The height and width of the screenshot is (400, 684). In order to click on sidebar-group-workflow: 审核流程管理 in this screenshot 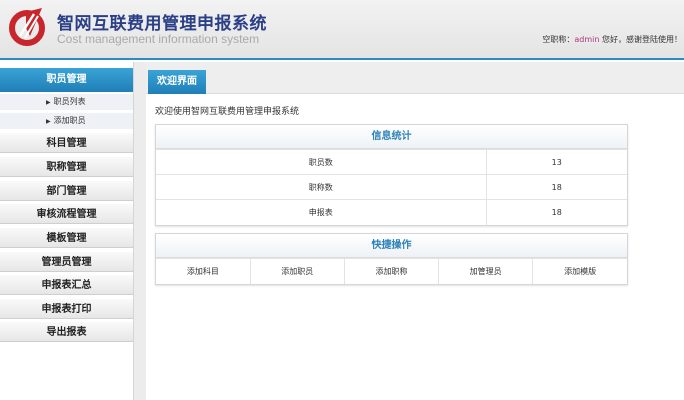, I will do `click(66, 213)`.